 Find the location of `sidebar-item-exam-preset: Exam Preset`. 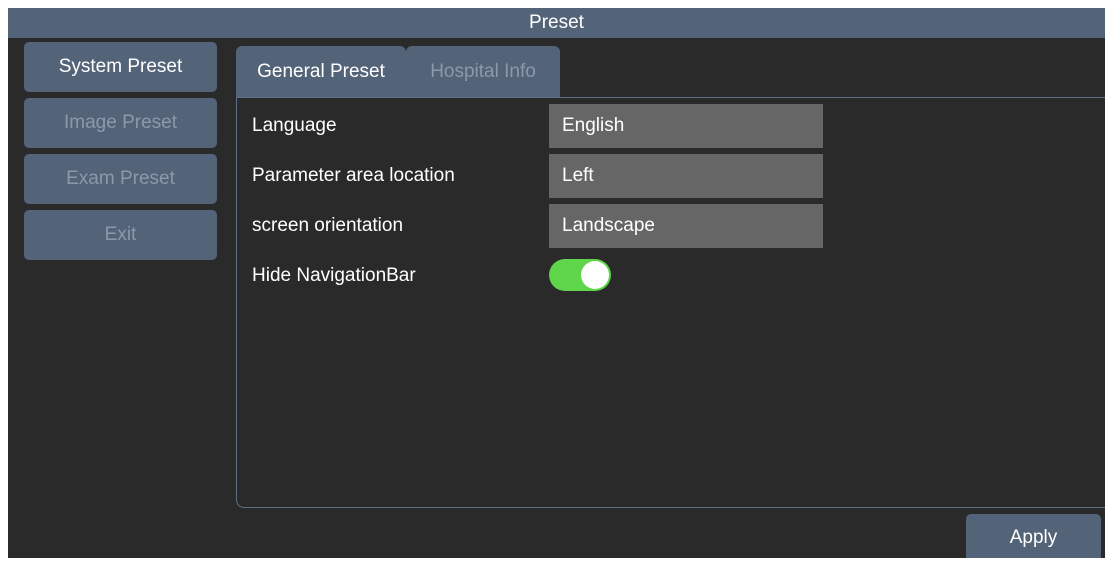

sidebar-item-exam-preset: Exam Preset is located at coordinates (120, 179).